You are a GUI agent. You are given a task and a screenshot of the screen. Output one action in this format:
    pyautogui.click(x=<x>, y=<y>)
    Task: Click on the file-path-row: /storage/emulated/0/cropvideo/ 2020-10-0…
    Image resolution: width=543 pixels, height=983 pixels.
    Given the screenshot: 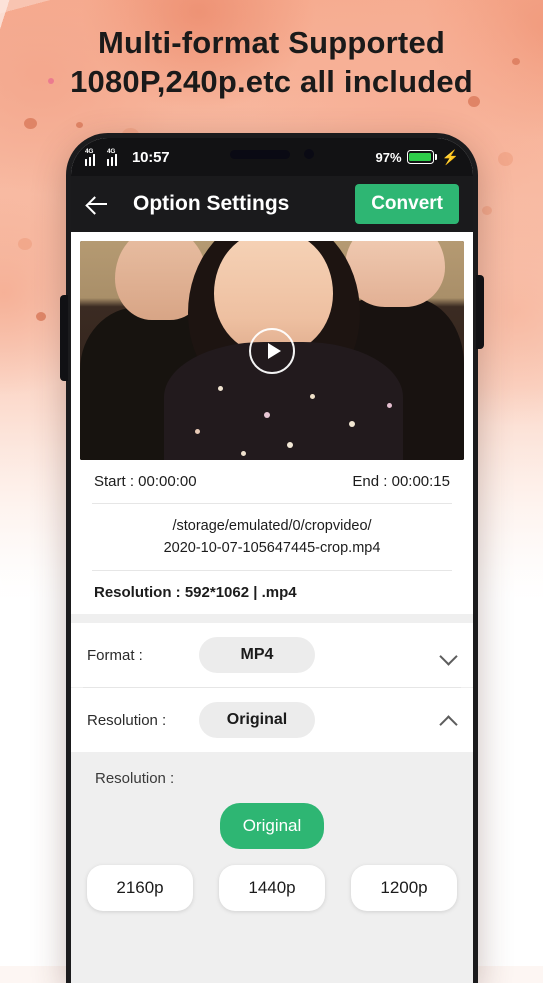 What is the action you would take?
    pyautogui.click(x=272, y=537)
    